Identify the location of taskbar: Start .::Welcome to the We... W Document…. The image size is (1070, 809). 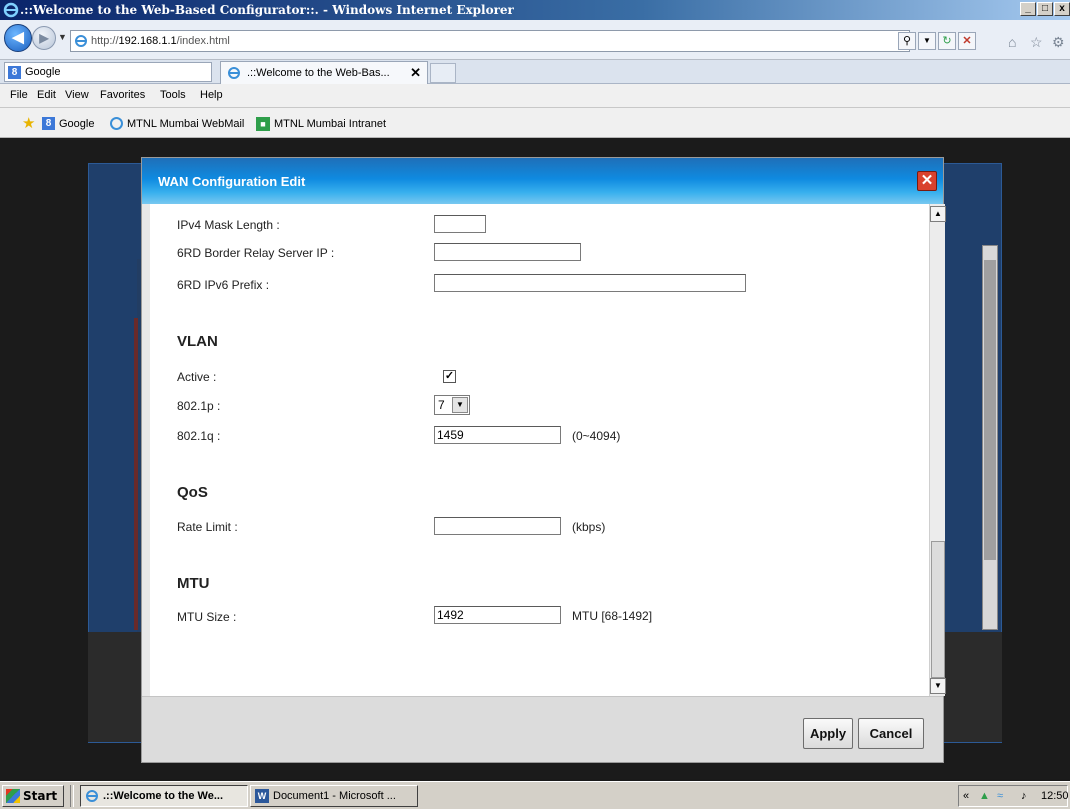
(535, 795).